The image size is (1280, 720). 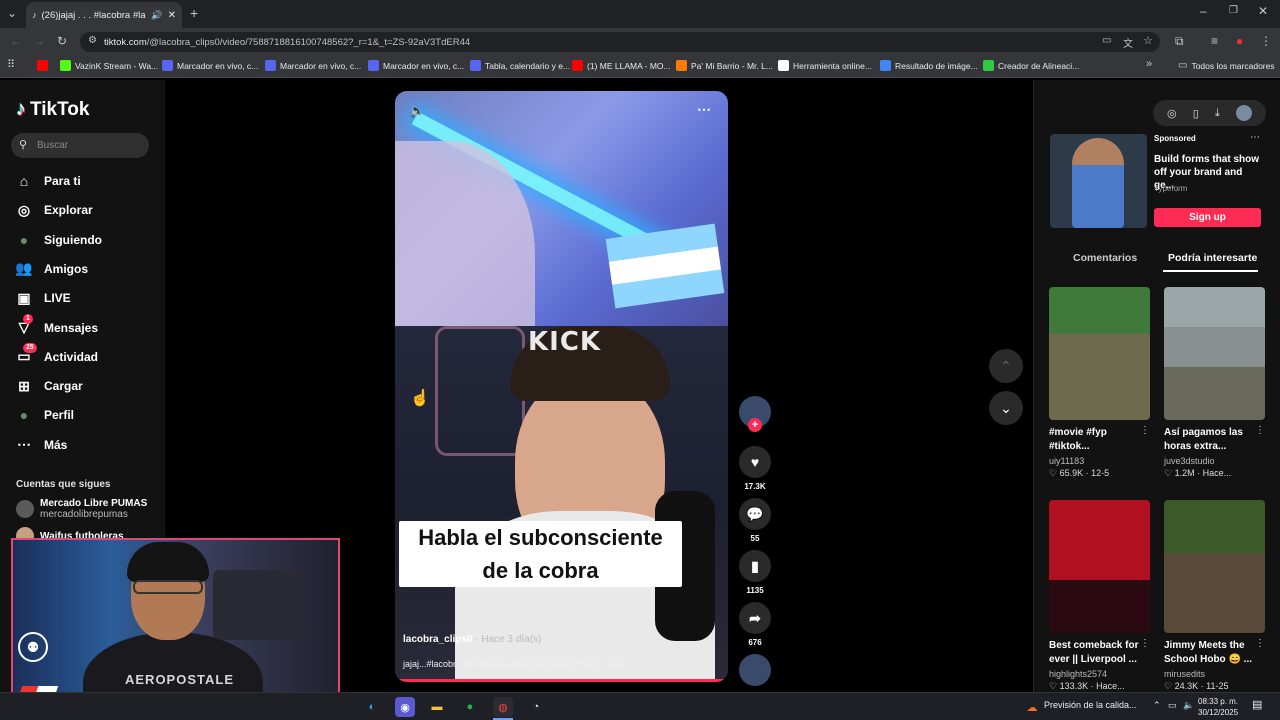 What do you see at coordinates (1172, 113) in the screenshot?
I see `coins-icon: ◎` at bounding box center [1172, 113].